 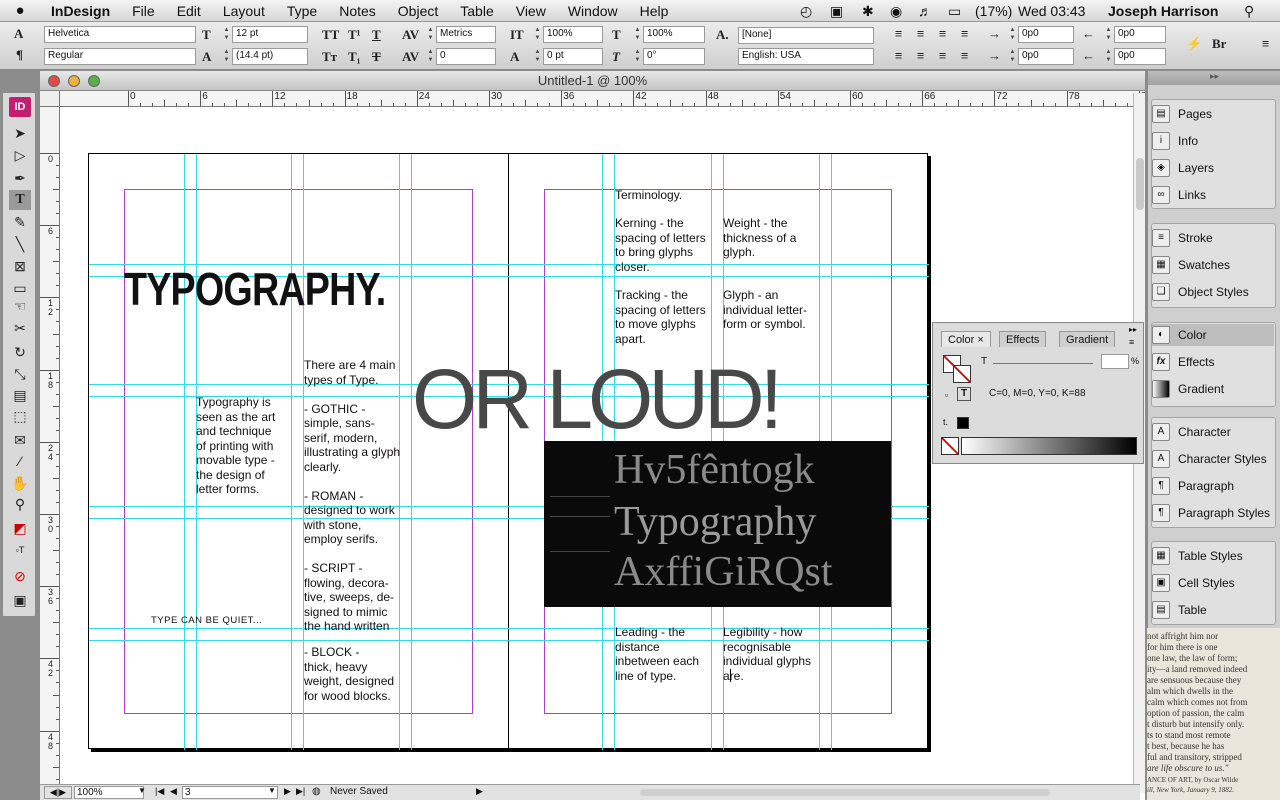 I want to click on first-line-indent-field: 0p0, so click(x=1046, y=56).